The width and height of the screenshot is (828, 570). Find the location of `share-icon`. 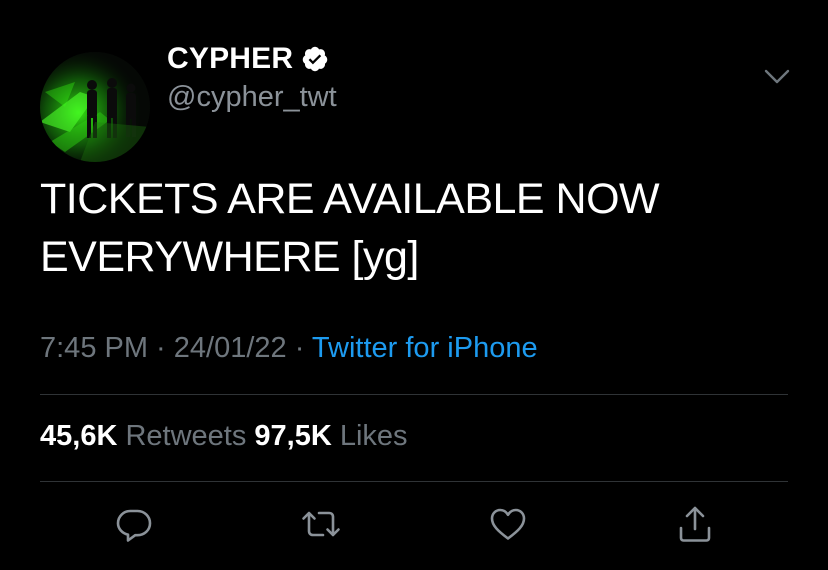

share-icon is located at coordinates (695, 524).